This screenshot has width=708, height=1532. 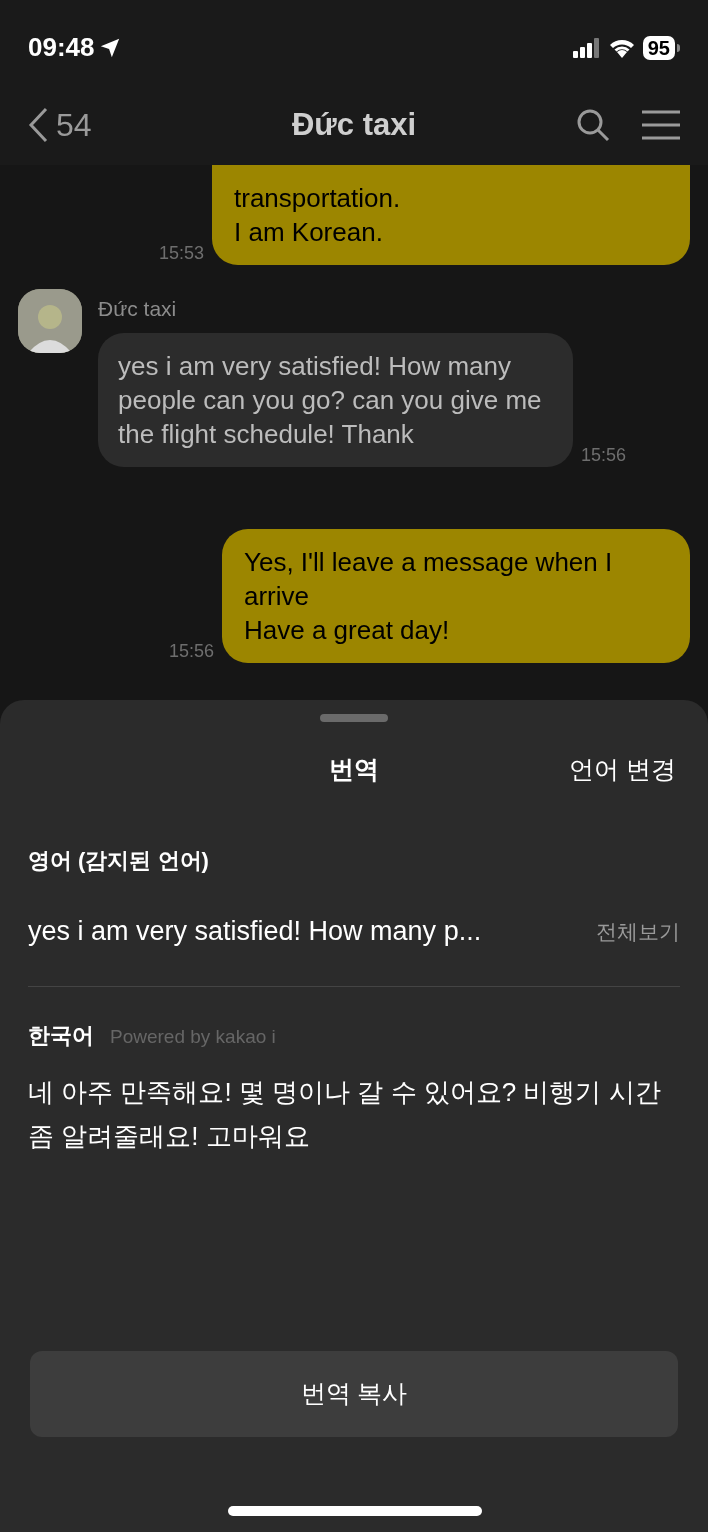 I want to click on sheet-title: 번역, so click(x=354, y=770).